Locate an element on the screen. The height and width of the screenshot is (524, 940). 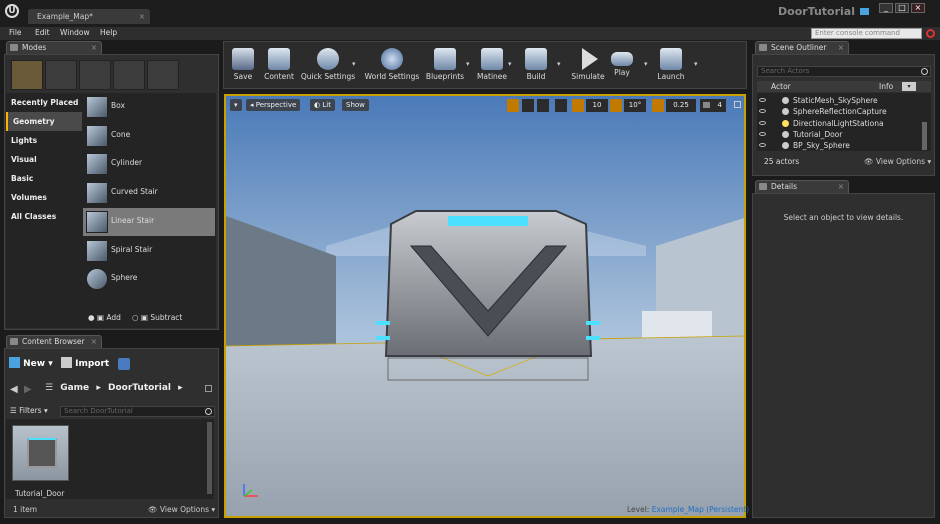
tab-scene-outliner: Scene Outliner × is located at coordinates (802, 47).